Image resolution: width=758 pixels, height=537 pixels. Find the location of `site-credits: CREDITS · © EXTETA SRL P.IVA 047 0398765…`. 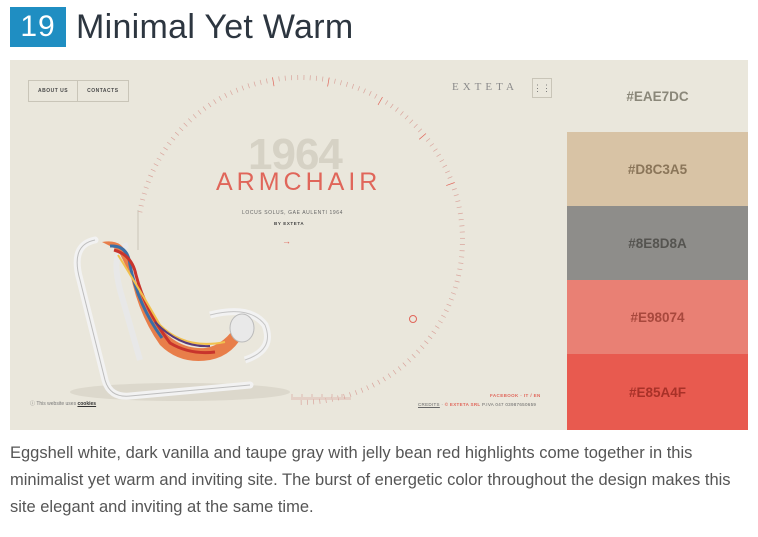

site-credits: CREDITS · © EXTETA SRL P.IVA 047 0398765… is located at coordinates (477, 404).